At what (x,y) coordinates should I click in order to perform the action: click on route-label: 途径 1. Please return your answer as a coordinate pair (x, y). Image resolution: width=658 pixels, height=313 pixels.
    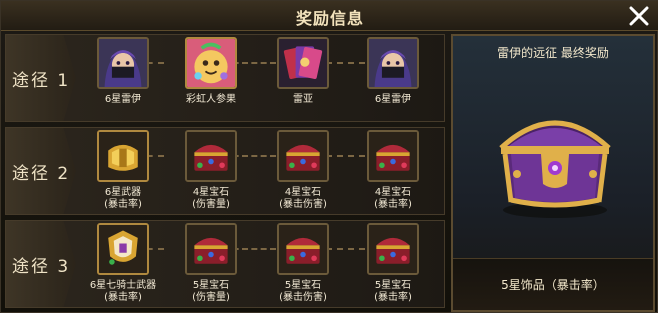
    Looking at the image, I should click on (41, 81).